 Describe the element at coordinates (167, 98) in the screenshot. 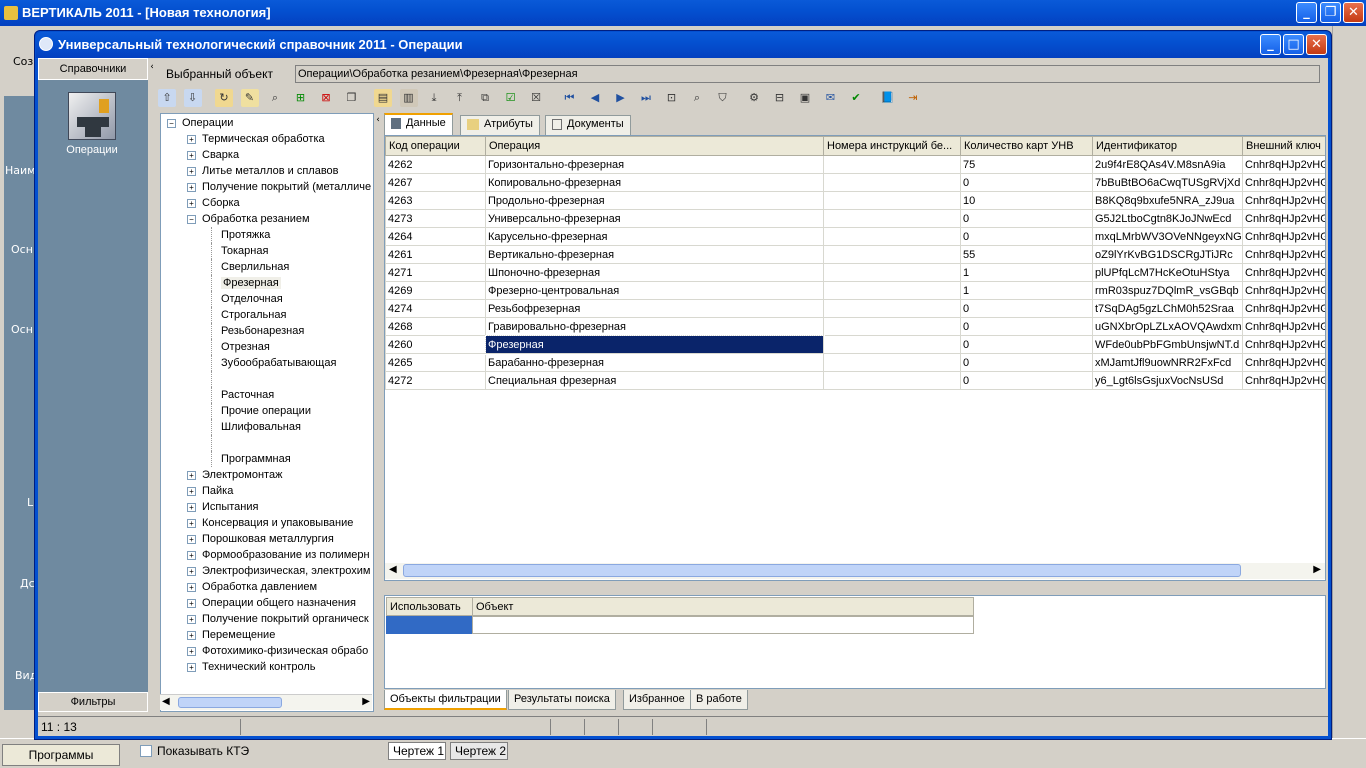

I see `move-up-icon: ⇧` at that location.